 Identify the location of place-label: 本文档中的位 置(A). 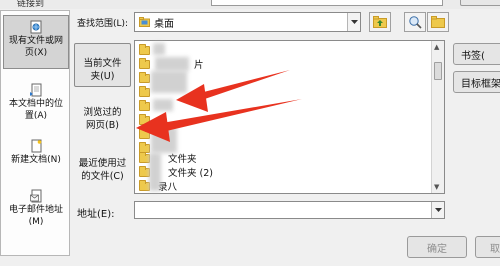
(35, 110).